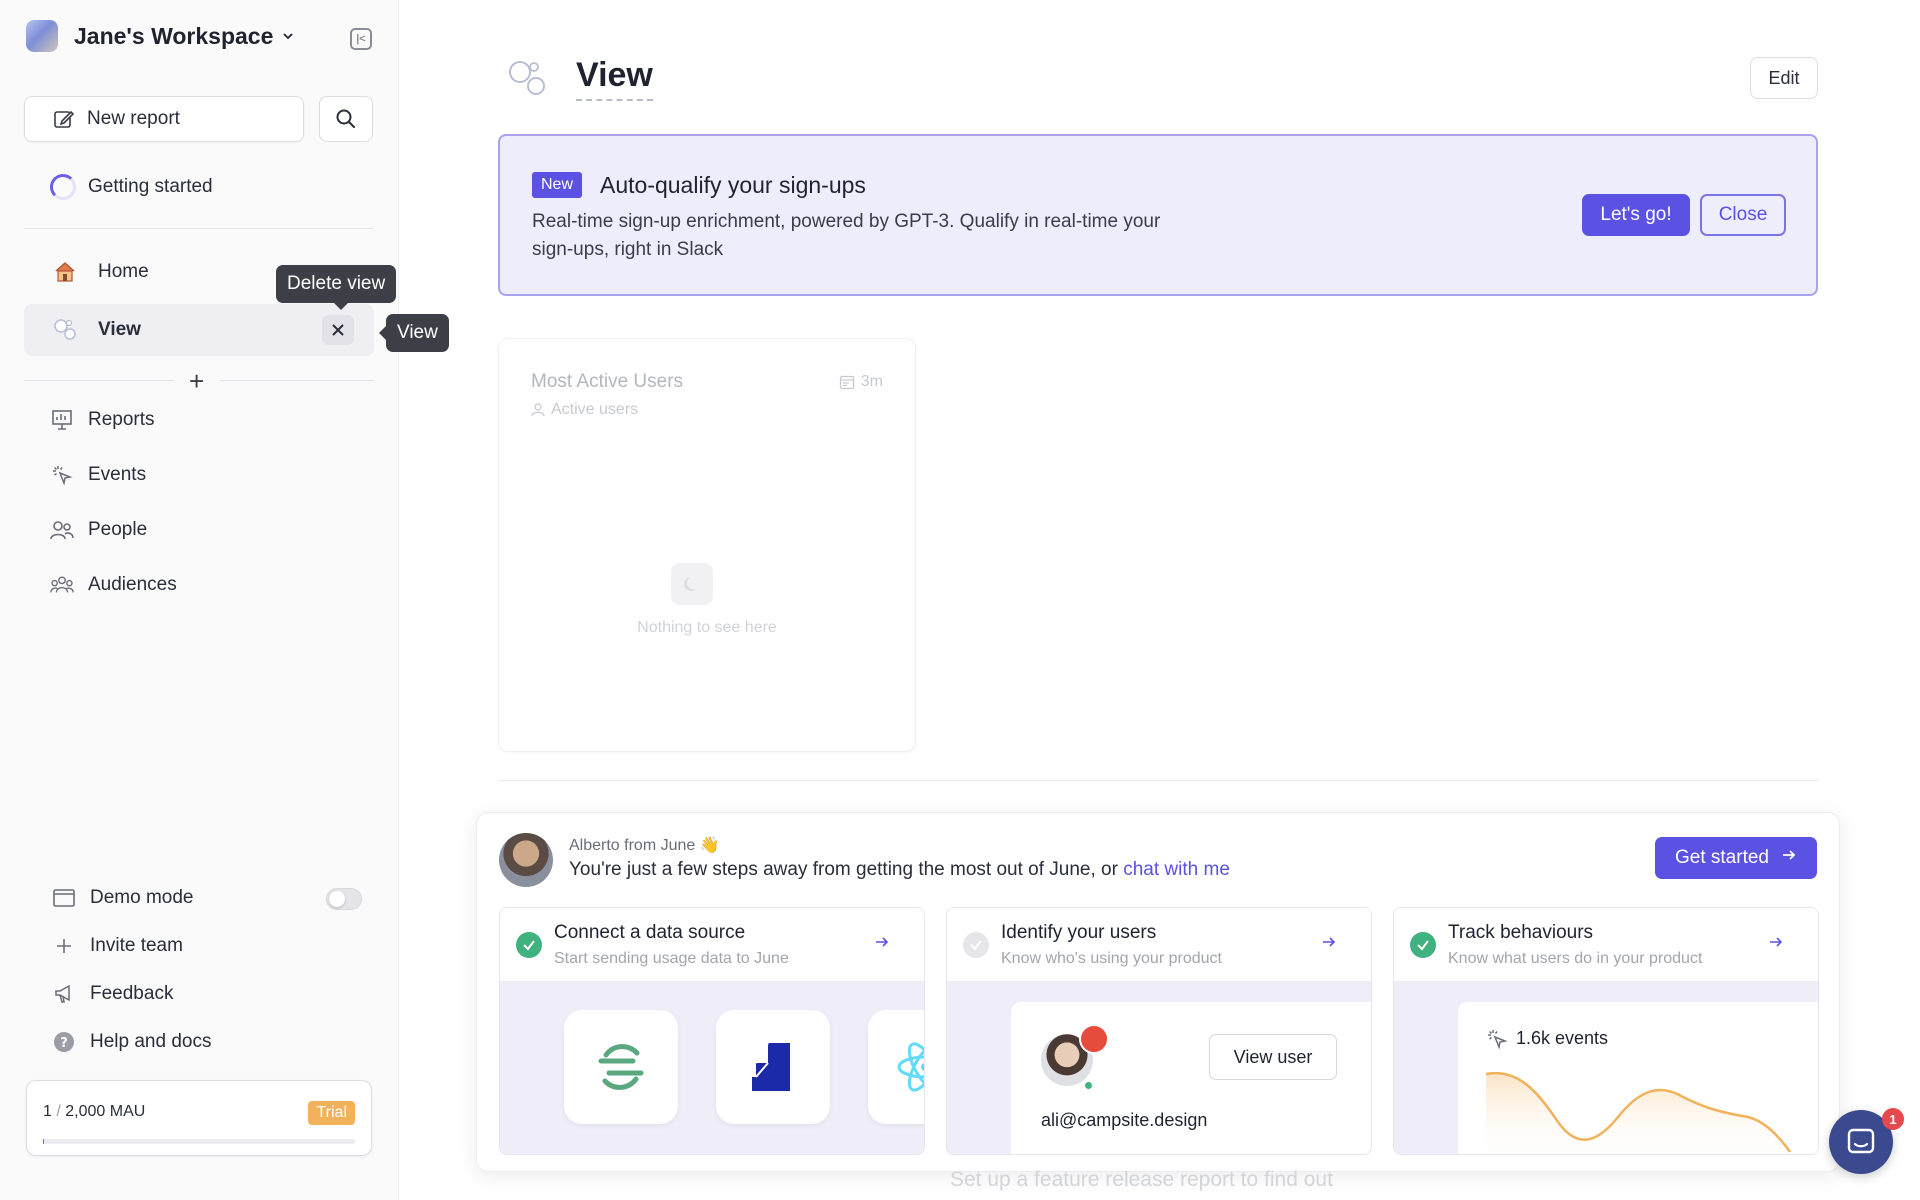 This screenshot has height=1200, width=1920. What do you see at coordinates (871, 381) in the screenshot?
I see `card-time-text: 3m` at bounding box center [871, 381].